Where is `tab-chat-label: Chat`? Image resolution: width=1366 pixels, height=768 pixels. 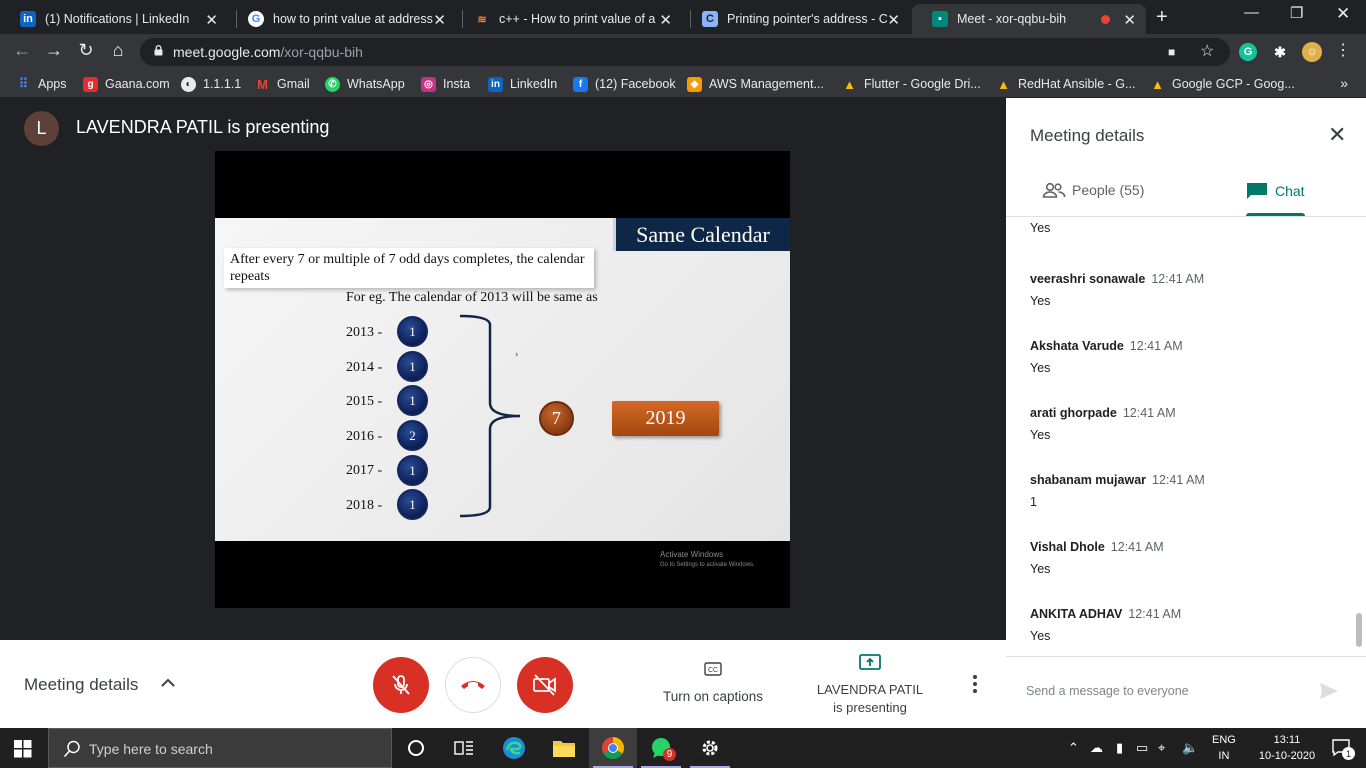
tab-chat-label: Chat is located at coordinates (1290, 191).